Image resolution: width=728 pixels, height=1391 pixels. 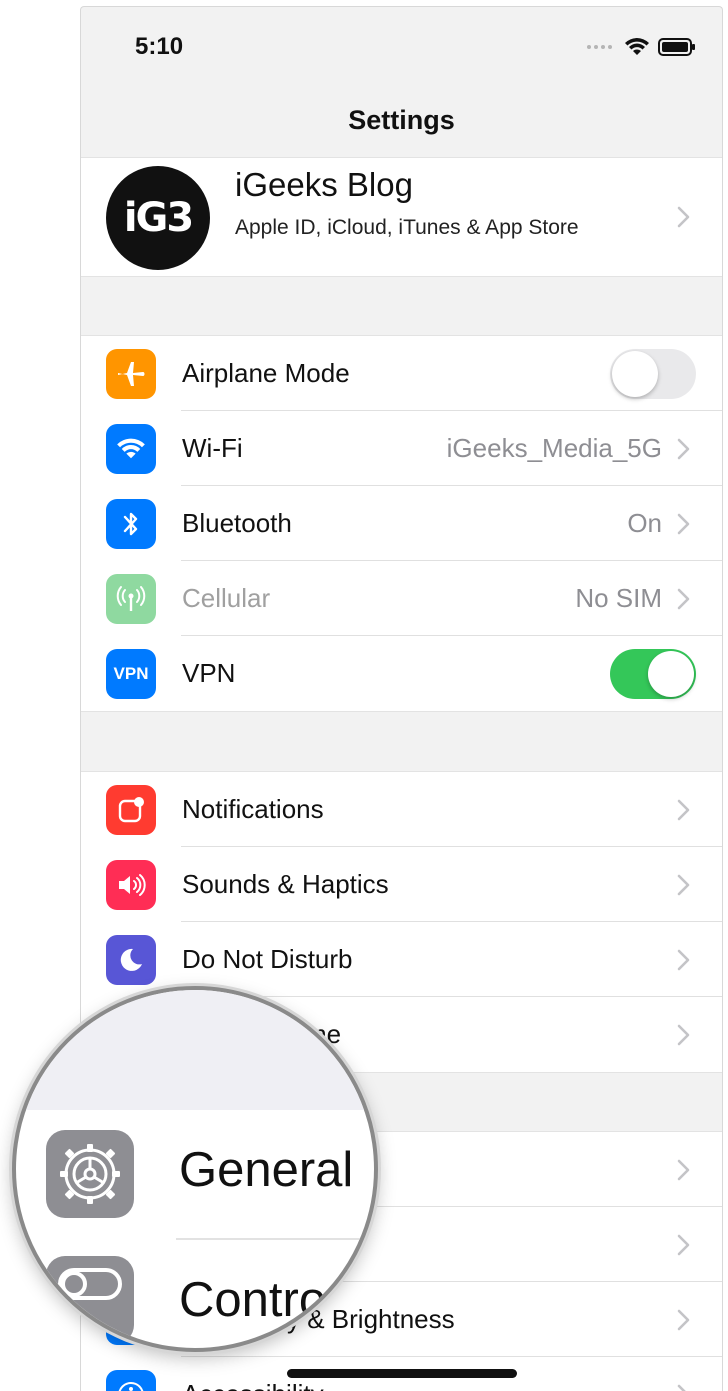 I want to click on row-bluetooth: Bluetooth On, so click(x=401, y=523).